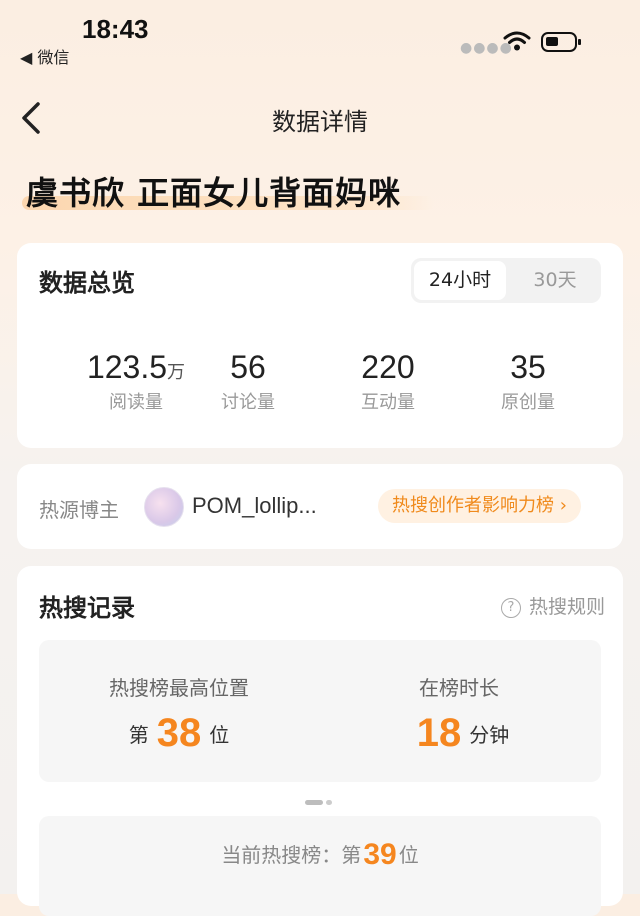  Describe the element at coordinates (138, 735) in the screenshot. I see `highest-prefix: 第` at that location.